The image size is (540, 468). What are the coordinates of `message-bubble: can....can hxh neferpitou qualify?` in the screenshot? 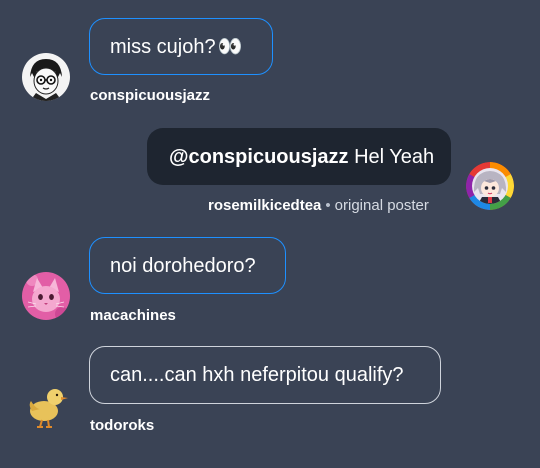 It's located at (265, 375).